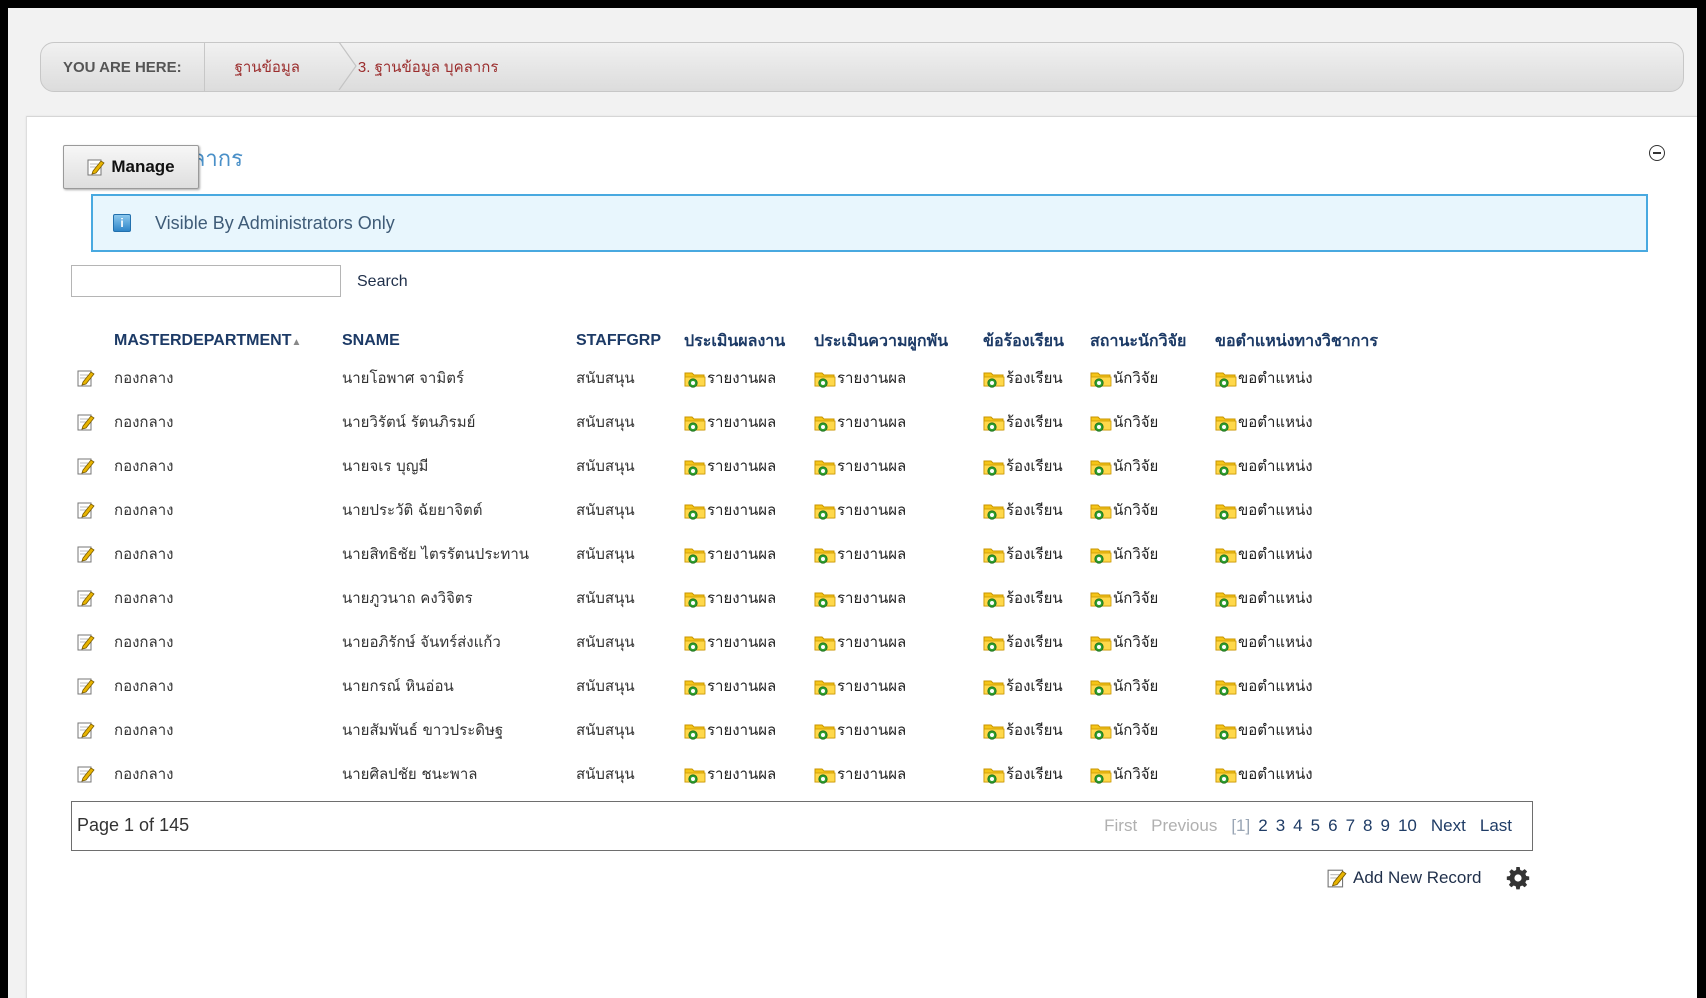  I want to click on breadcrumb-item-label: ฐานข้อมูล, so click(267, 67).